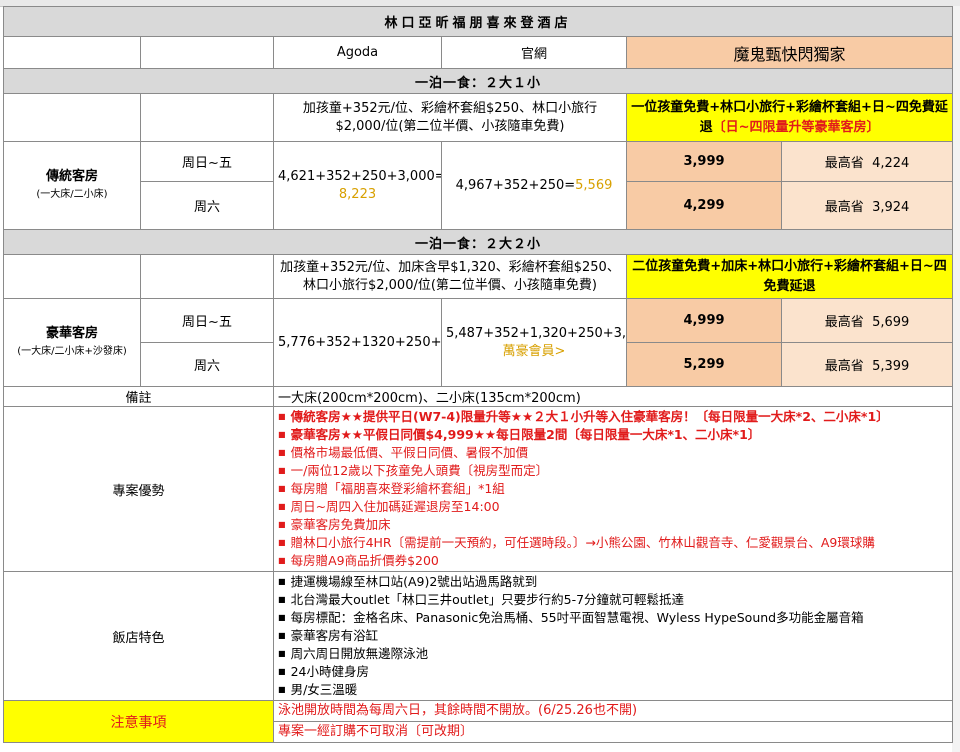 This screenshot has height=752, width=960. I want to click on remarks-label: 備註, so click(138, 396).